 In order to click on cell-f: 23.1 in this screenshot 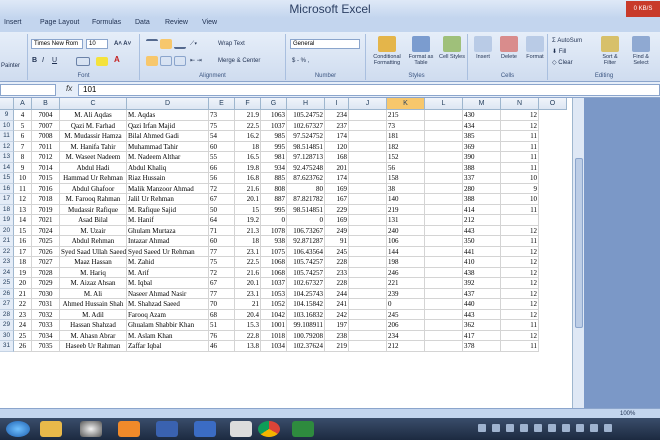, I will do `click(248, 251)`.